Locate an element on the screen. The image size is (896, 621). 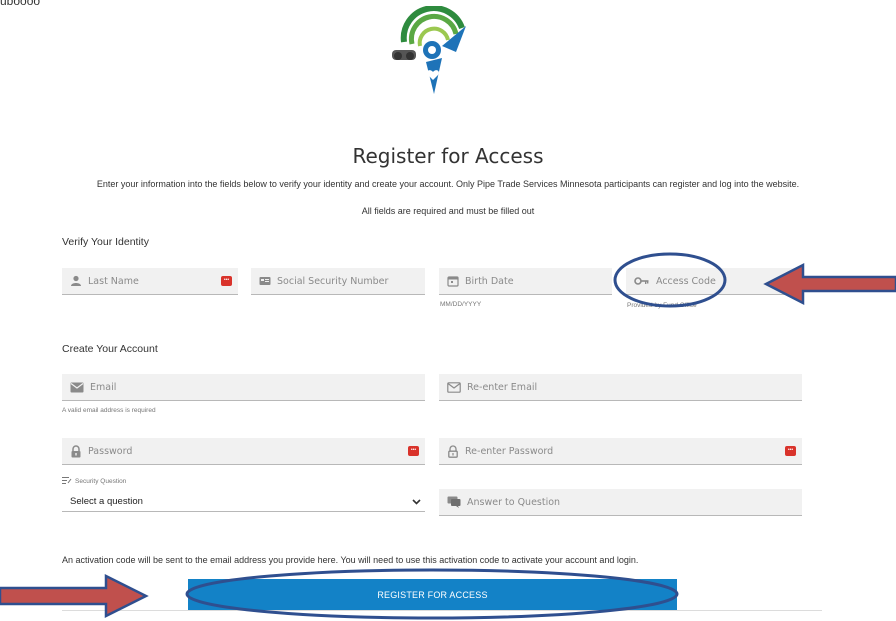
right-pointing-arrow is located at coordinates (74, 596).